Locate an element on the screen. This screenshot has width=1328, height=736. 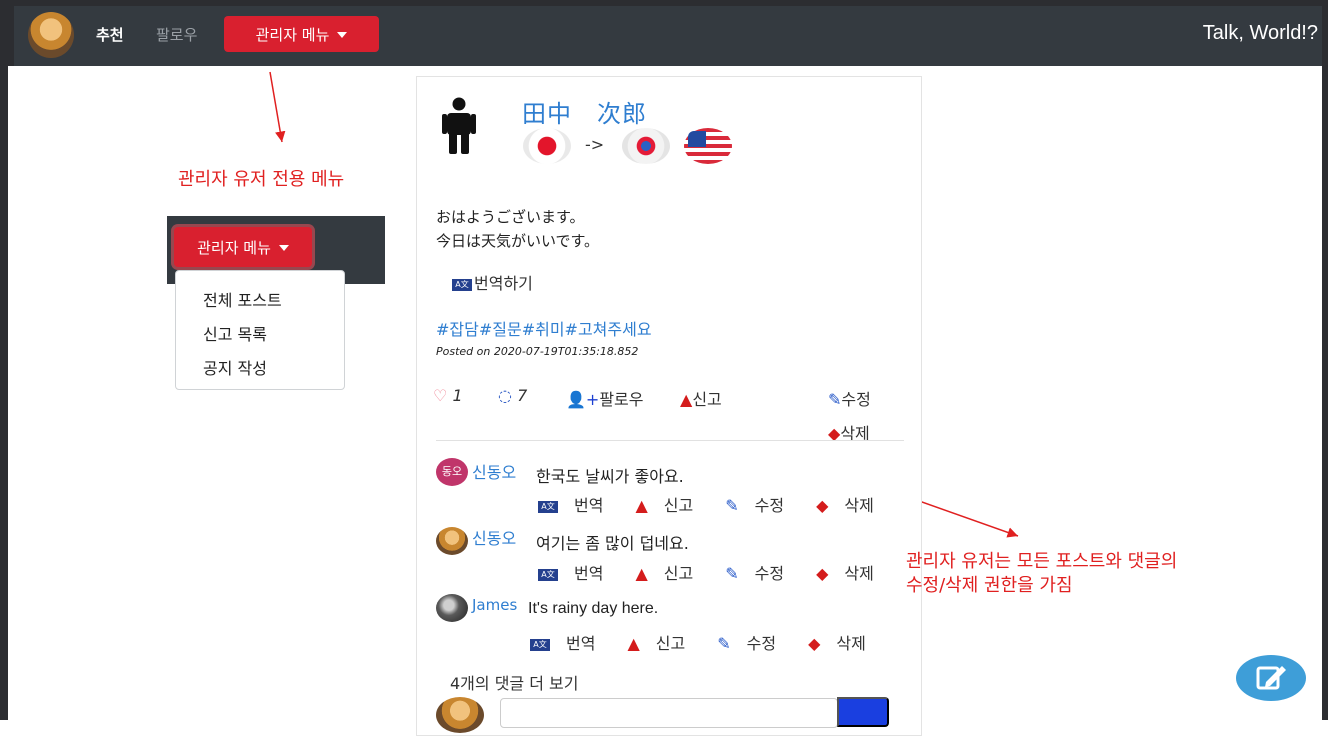
admin-menu-button: 관리자 메뉴 is located at coordinates (301, 34).